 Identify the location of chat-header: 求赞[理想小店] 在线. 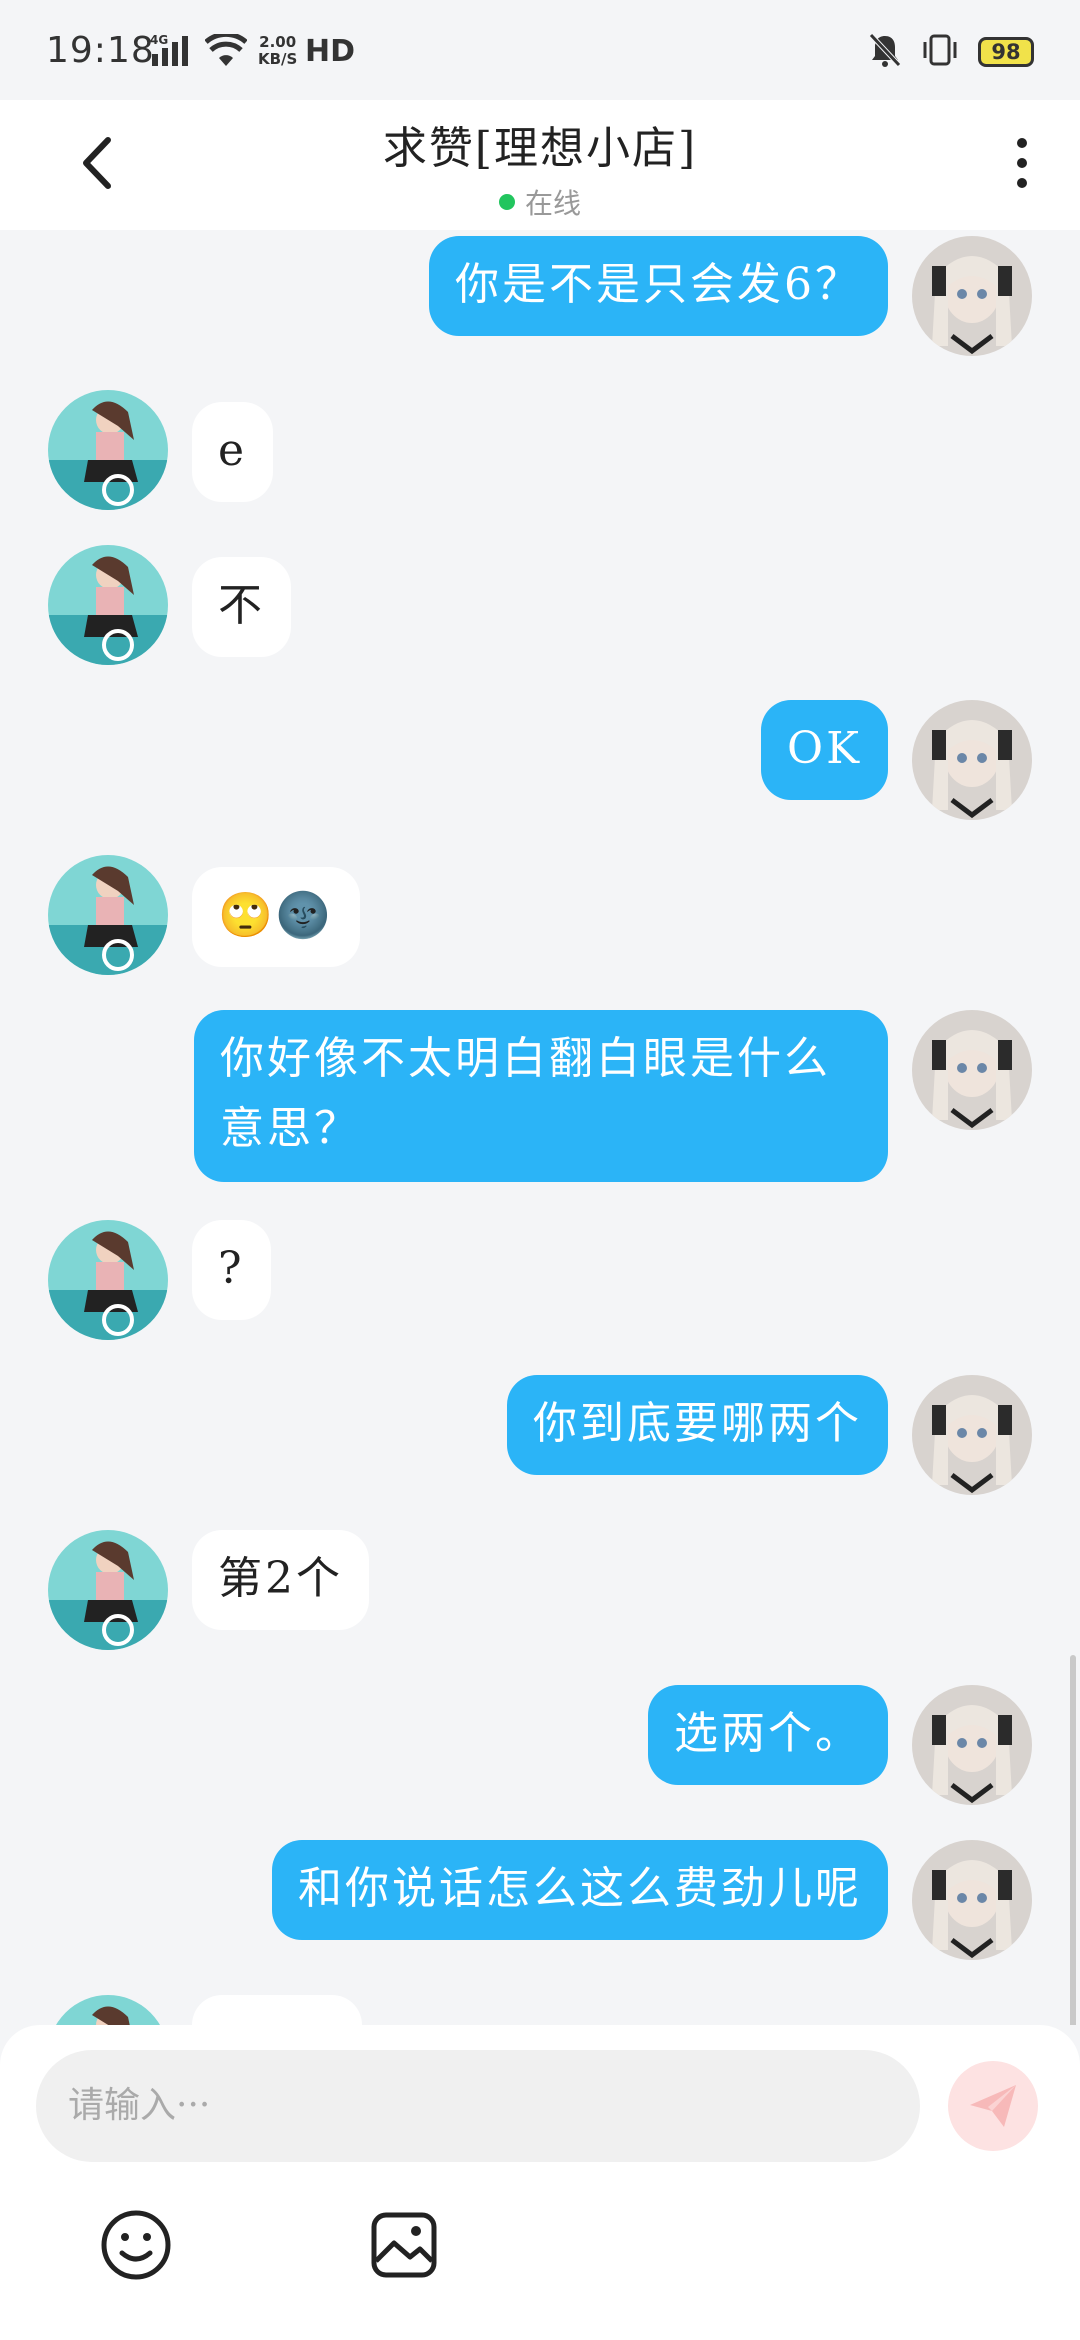
(540, 165).